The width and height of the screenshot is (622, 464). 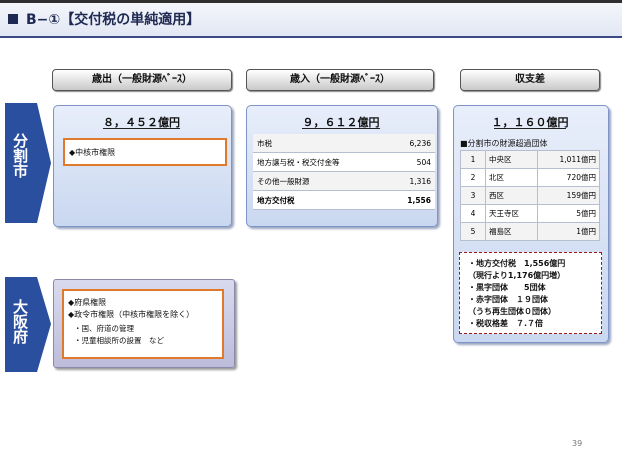 I want to click on title-square-icon, so click(x=13, y=19).